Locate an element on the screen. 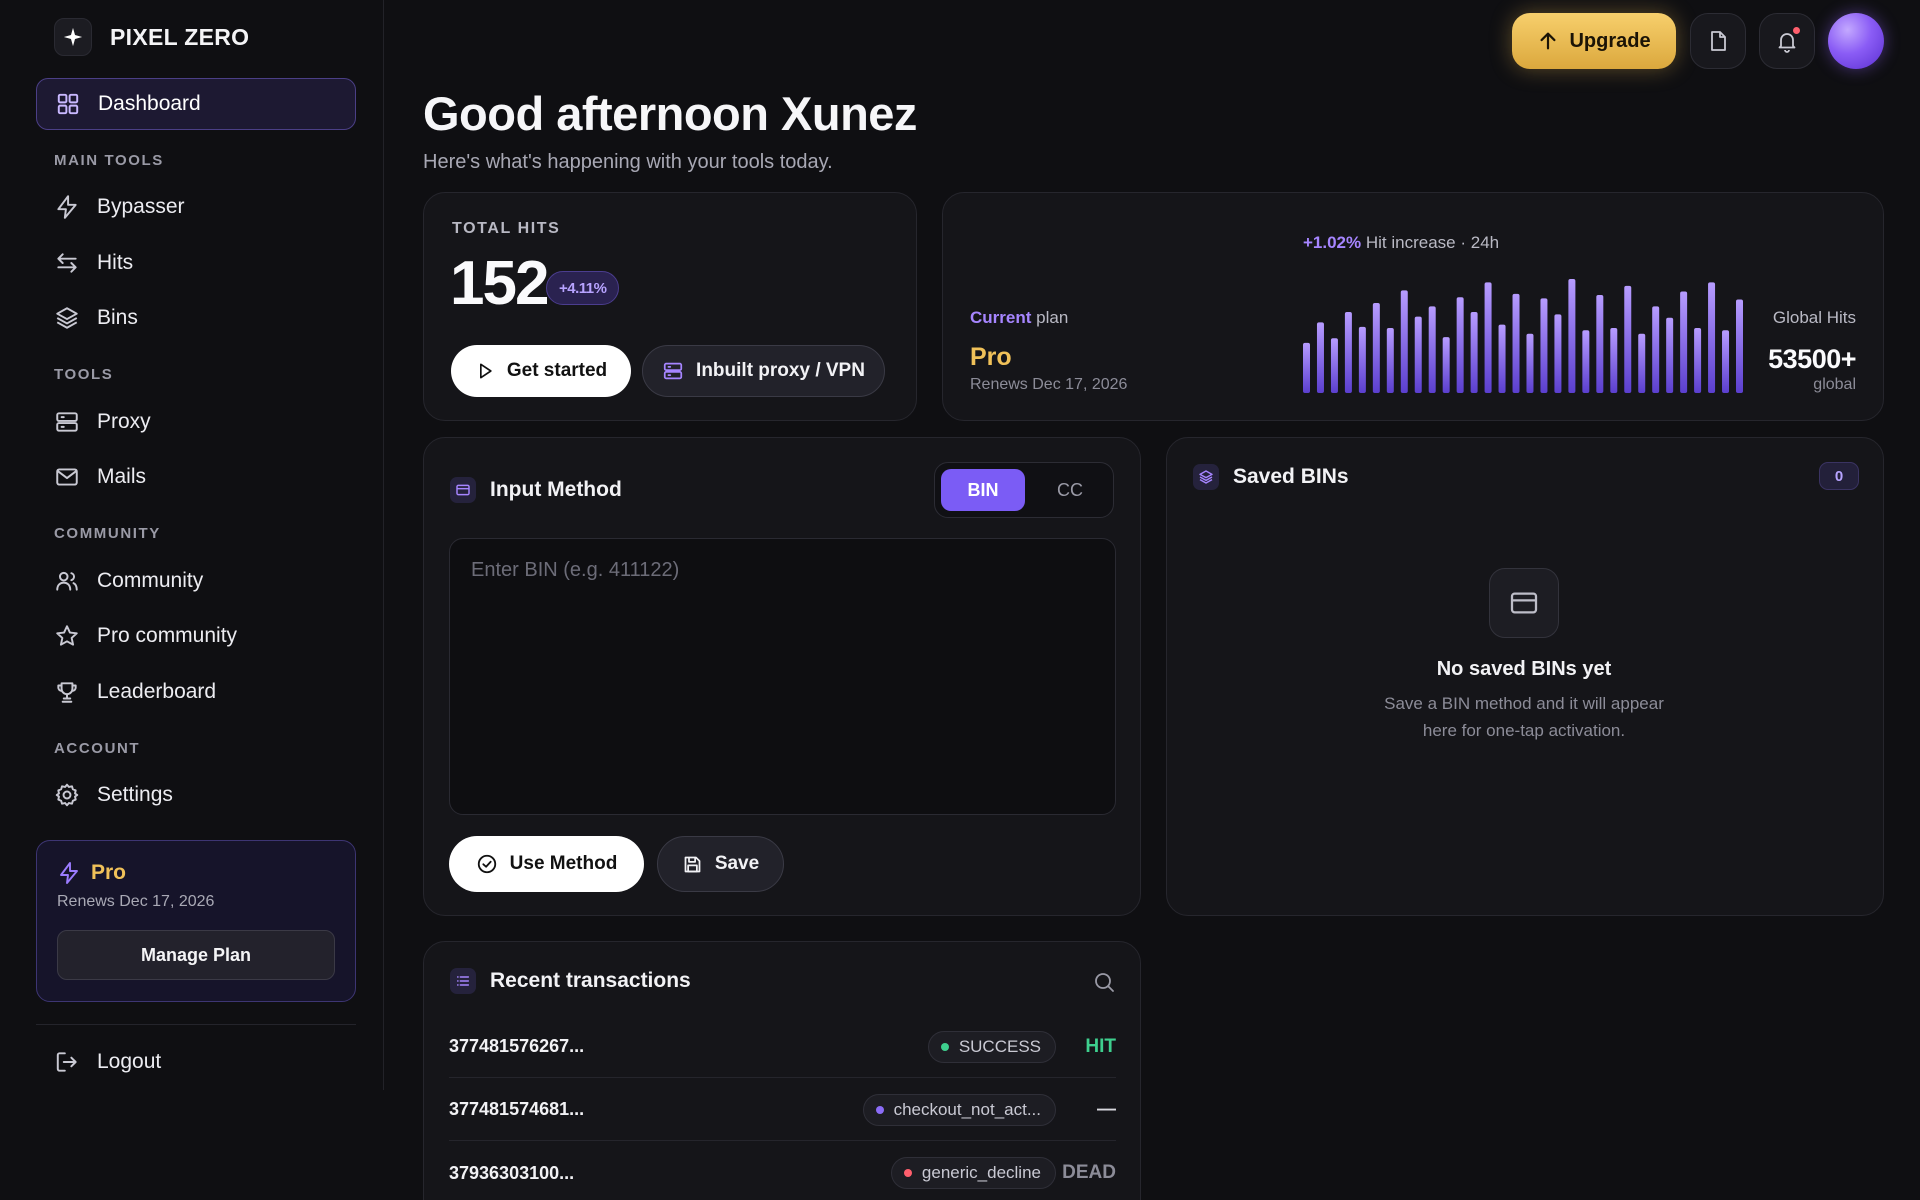 The height and width of the screenshot is (1200, 1920). saved-bins-count: 0 is located at coordinates (1839, 476).